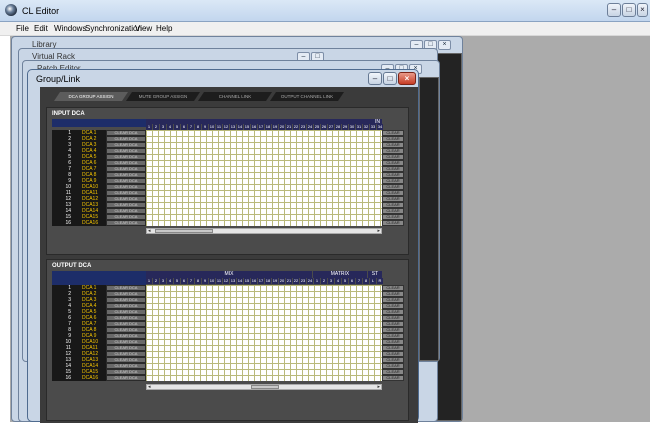 Image resolution: width=650 pixels, height=423 pixels. What do you see at coordinates (91, 96) in the screenshot?
I see `tab-dca-group-assign: DCA GROUP ASSIGN` at bounding box center [91, 96].